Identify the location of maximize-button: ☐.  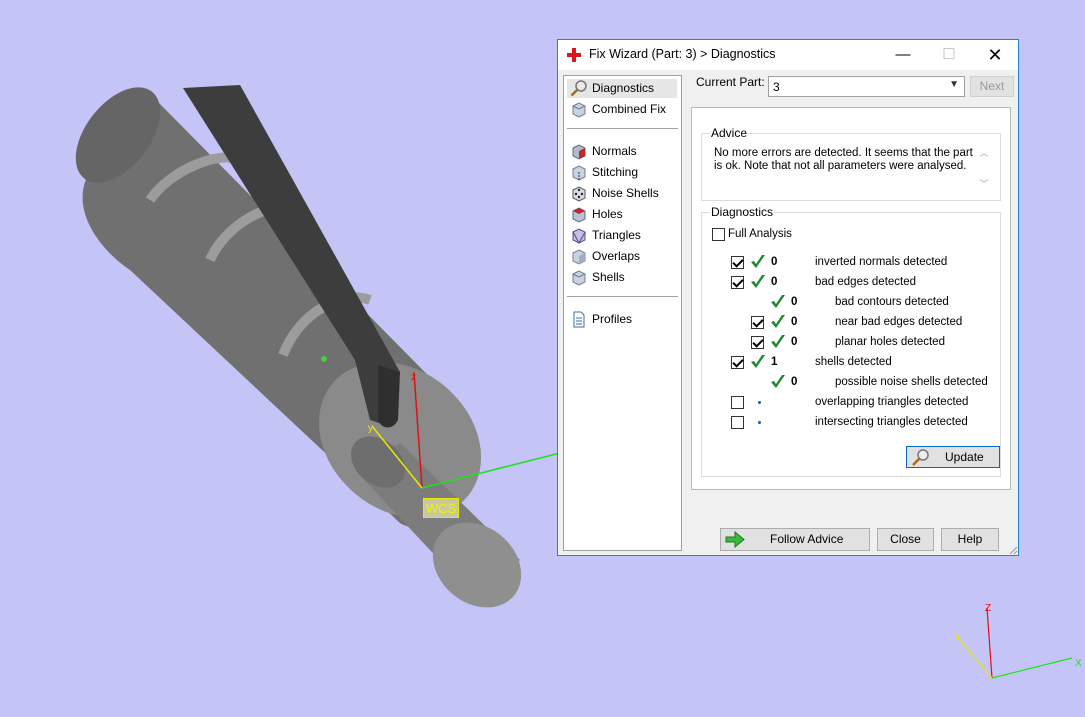
(949, 55).